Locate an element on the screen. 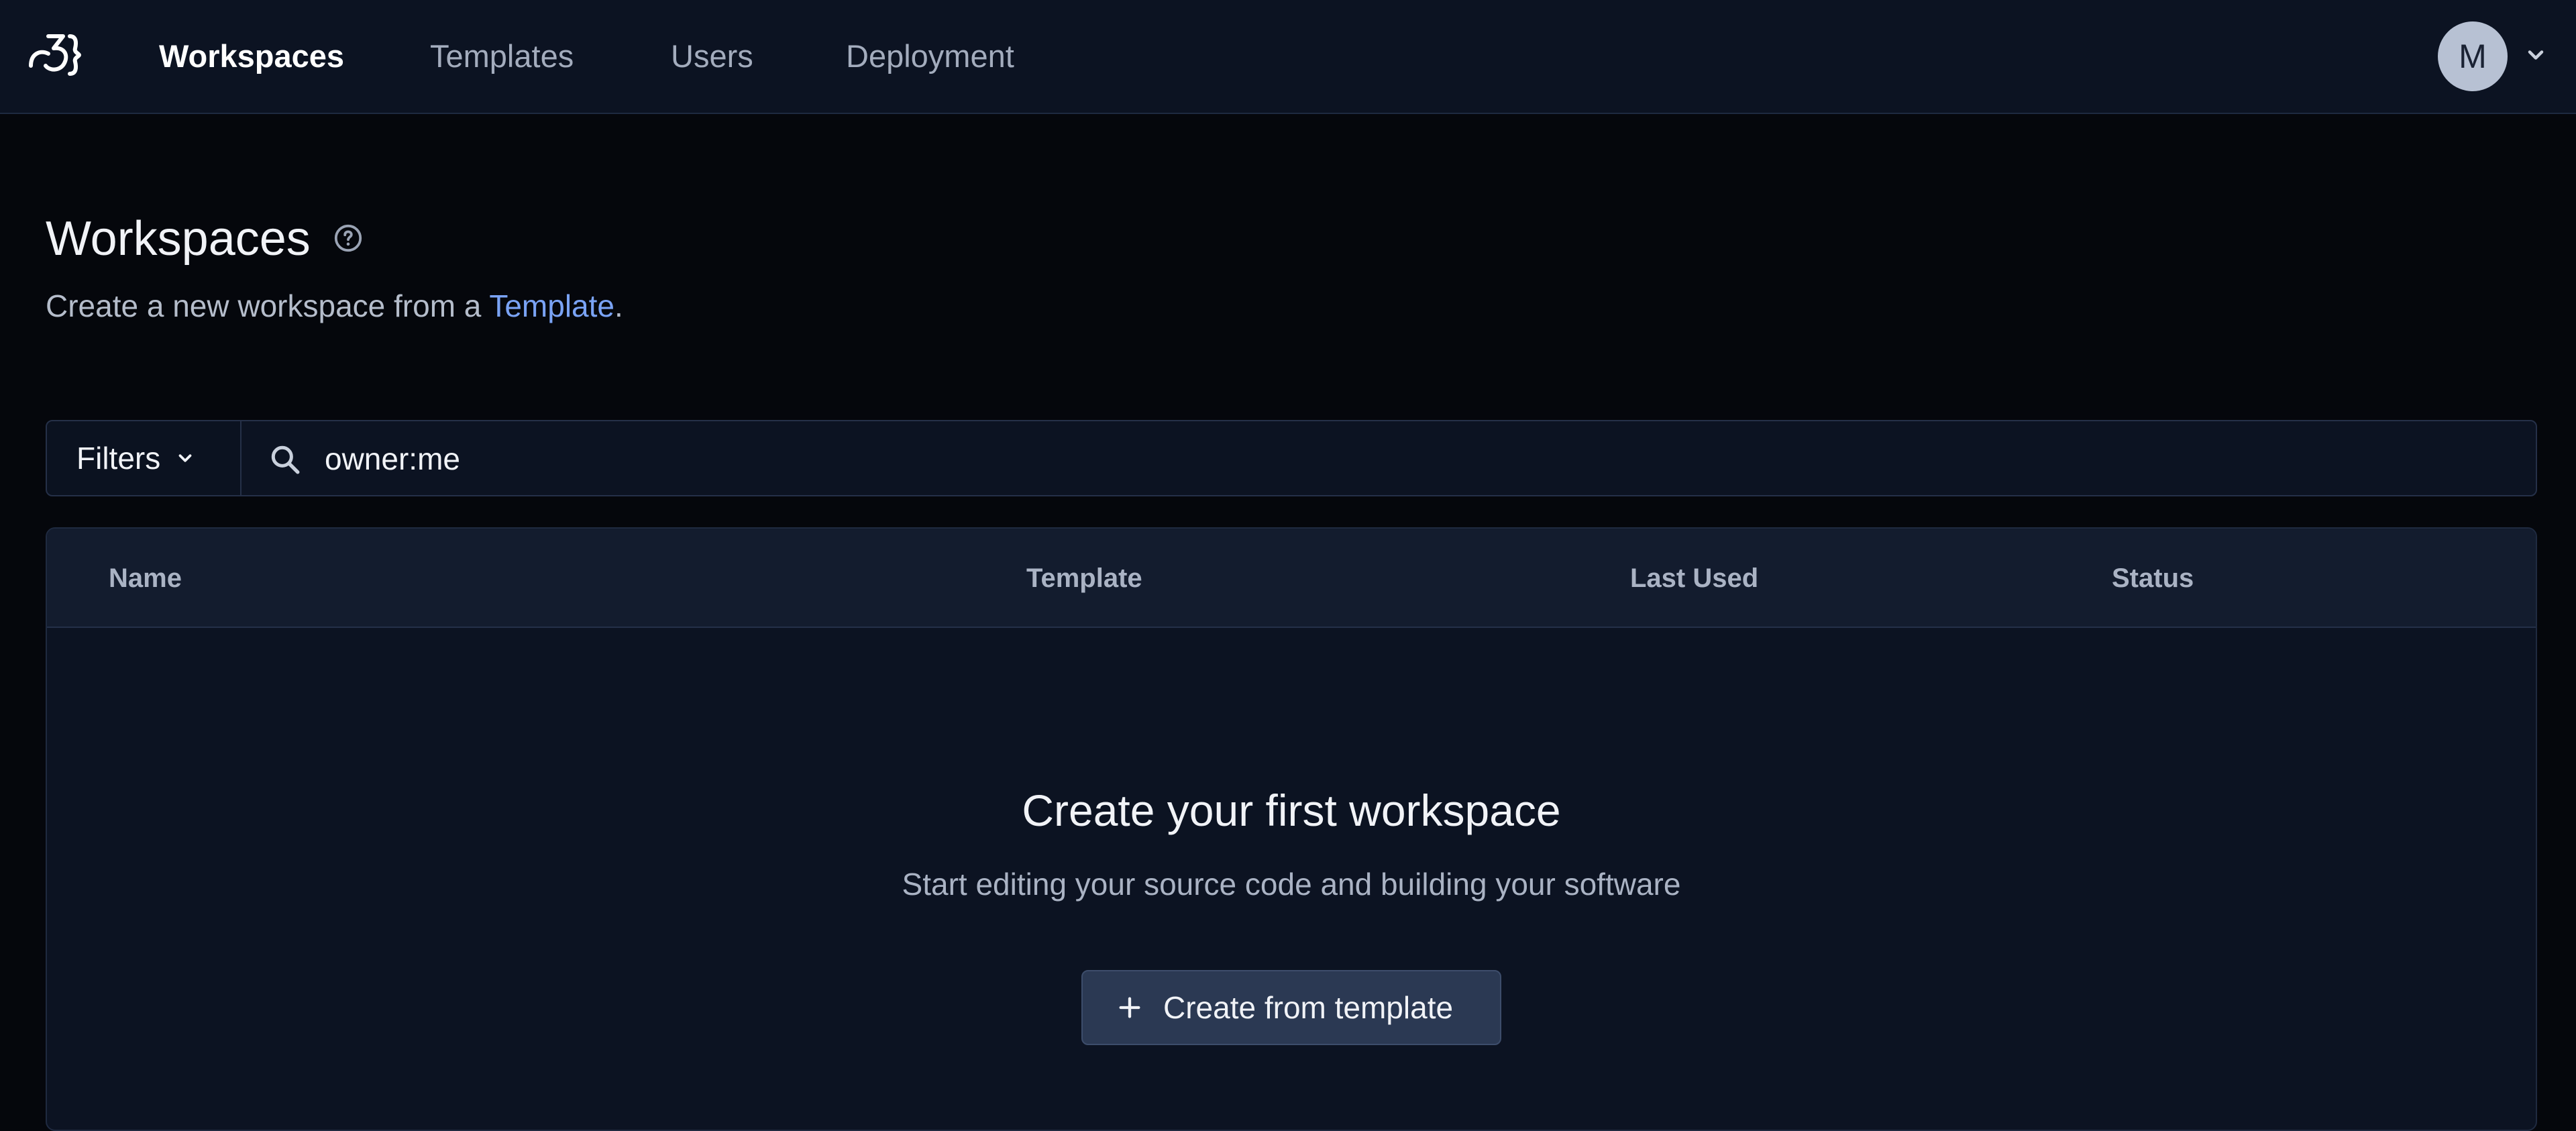 The image size is (2576, 1131). subtitle-text: Create a new workspace from a is located at coordinates (268, 305).